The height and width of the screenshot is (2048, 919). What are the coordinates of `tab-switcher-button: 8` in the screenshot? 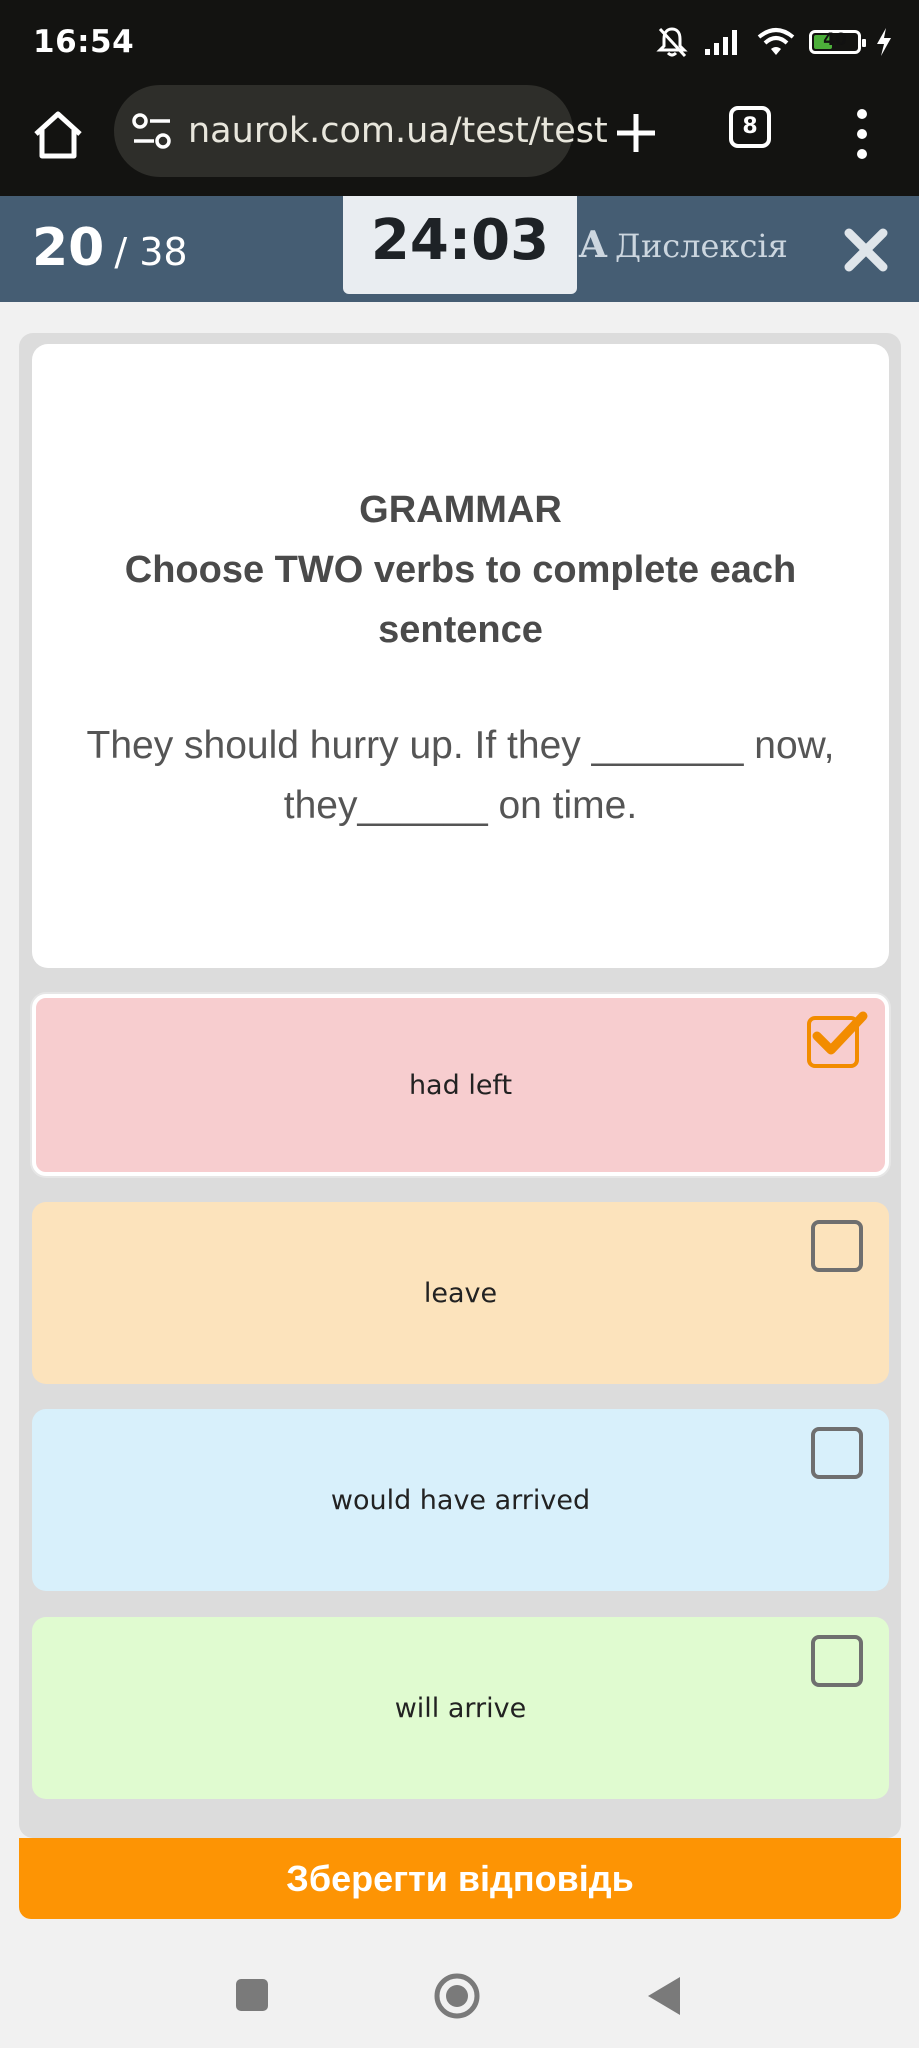 It's located at (750, 127).